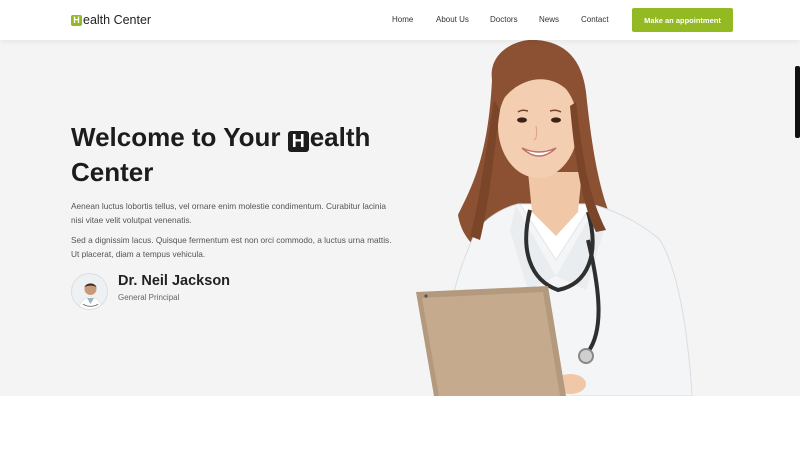 The width and height of the screenshot is (800, 450). I want to click on hero-title-part1: Welcome to Your, so click(179, 137).